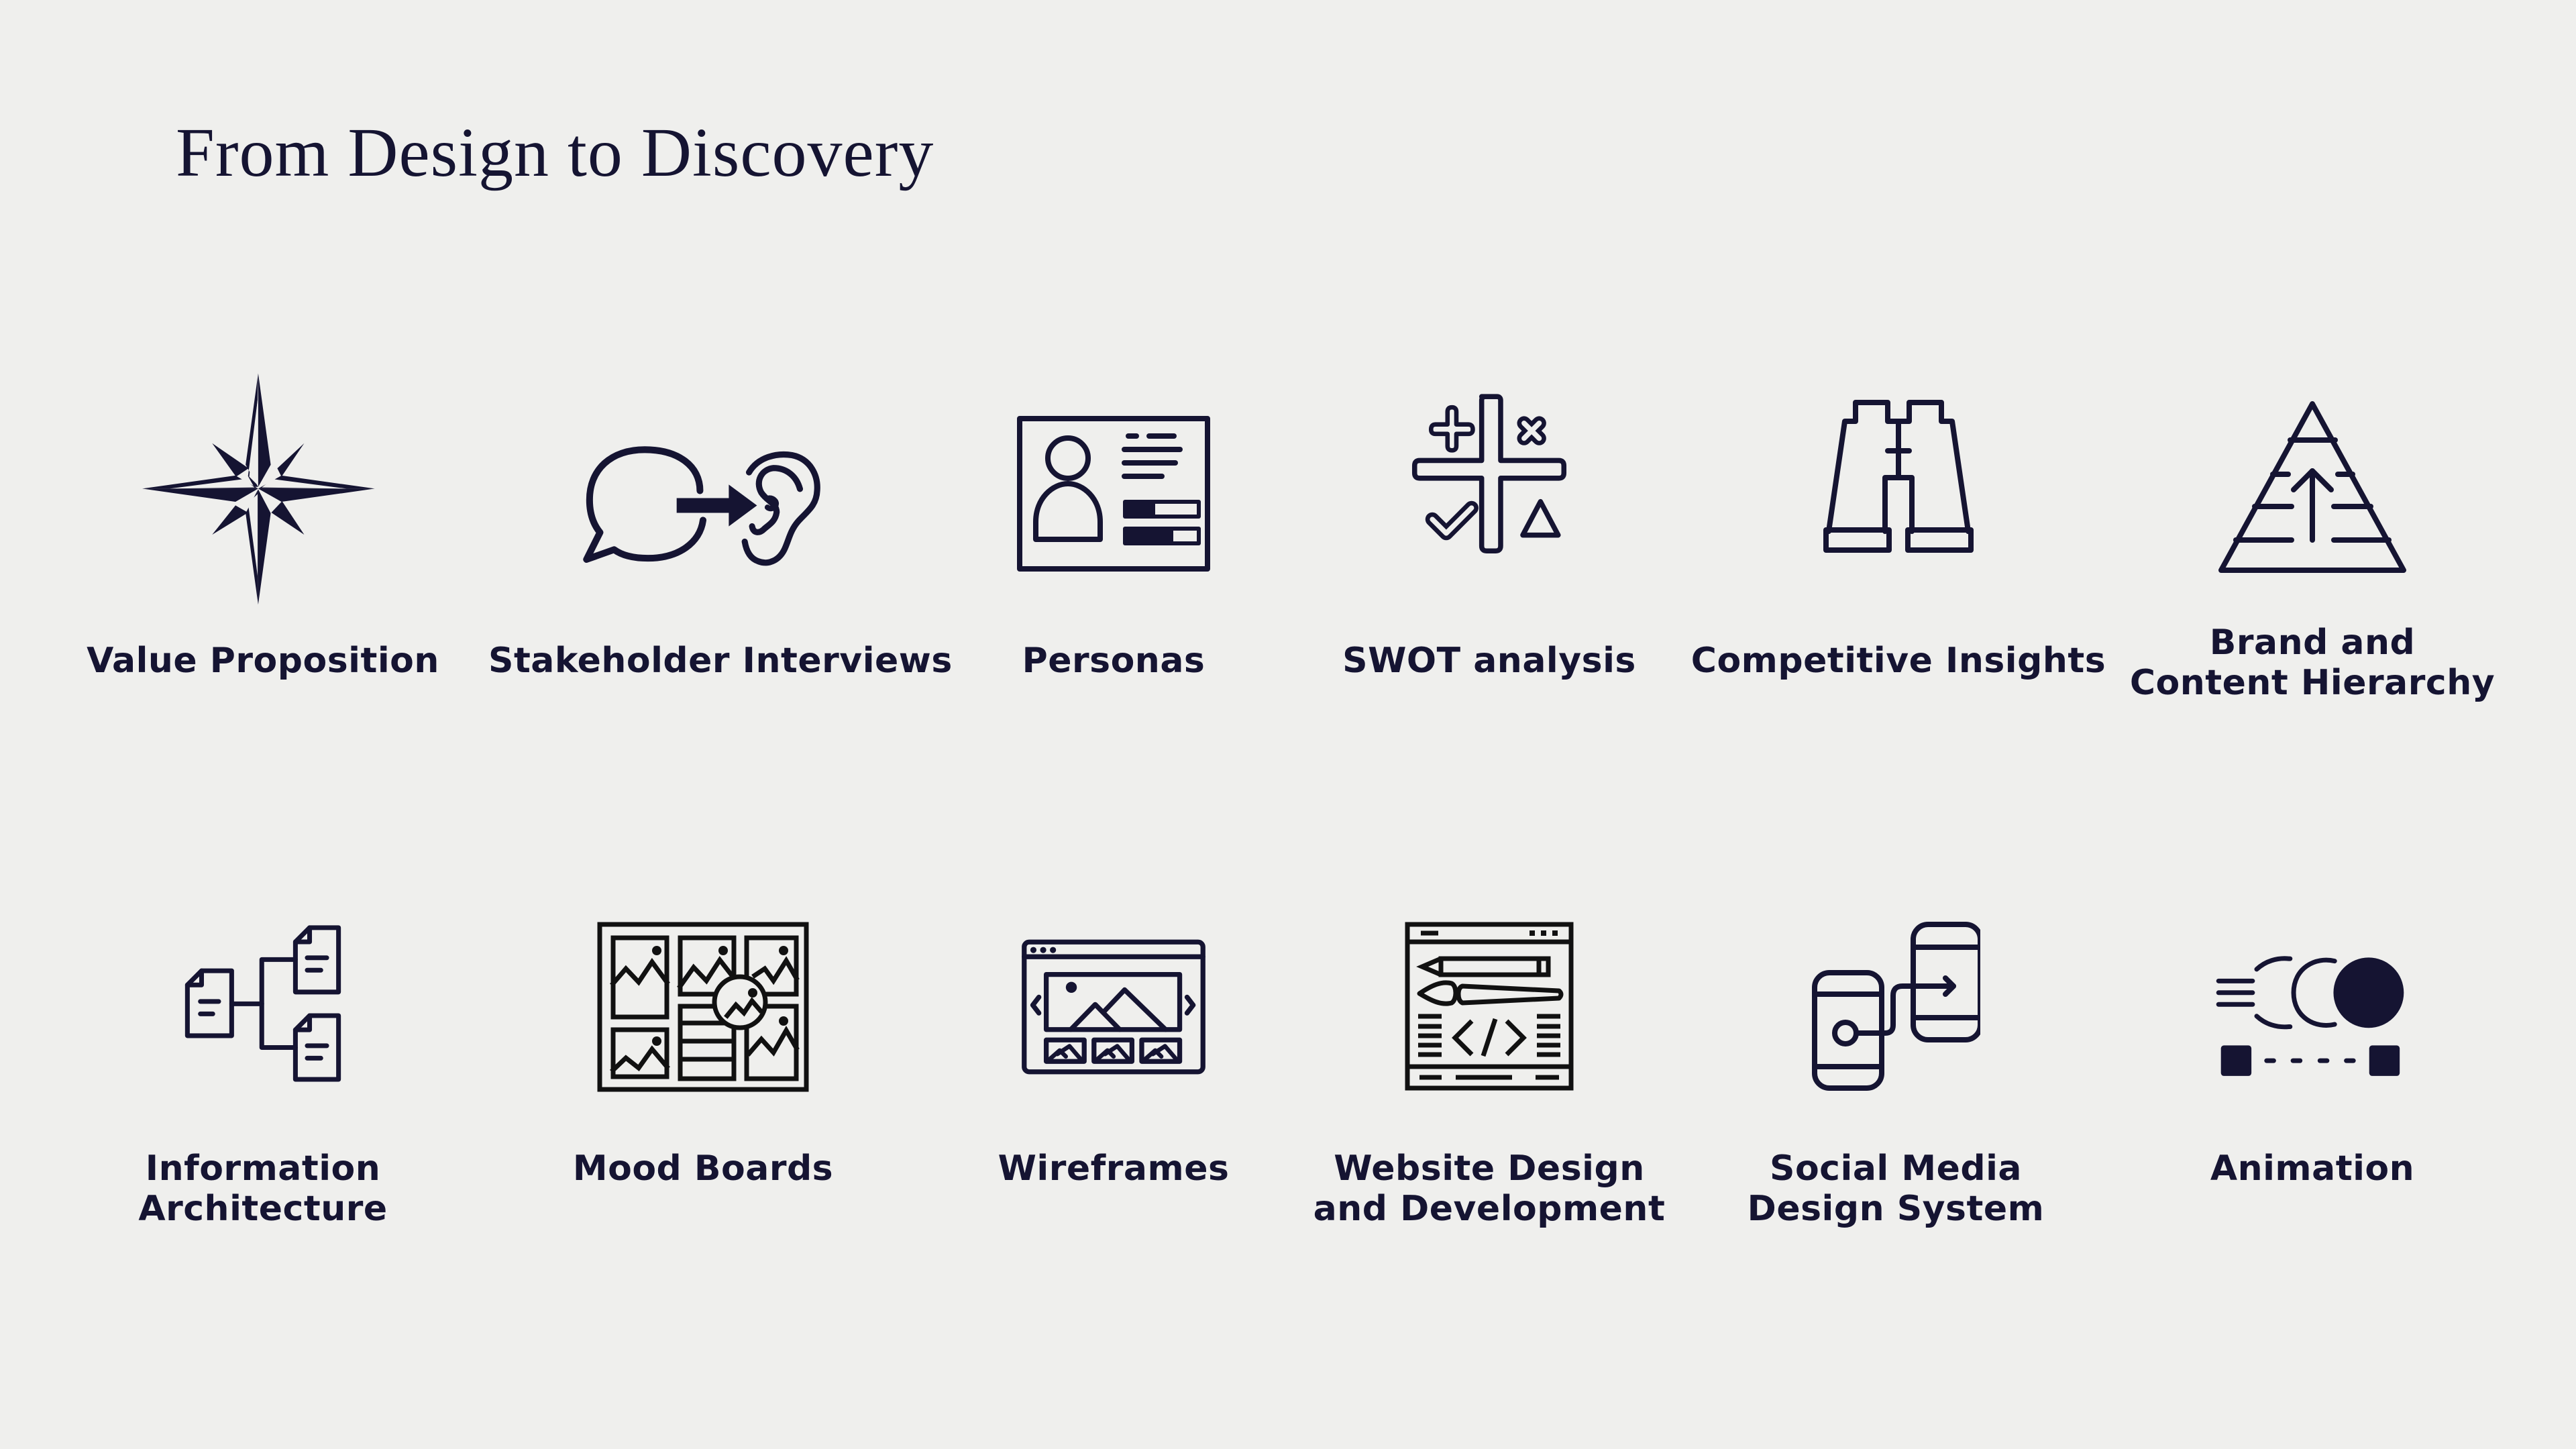 The width and height of the screenshot is (2576, 1449). Describe the element at coordinates (2312, 1168) in the screenshot. I see `service-label: Animation` at that location.